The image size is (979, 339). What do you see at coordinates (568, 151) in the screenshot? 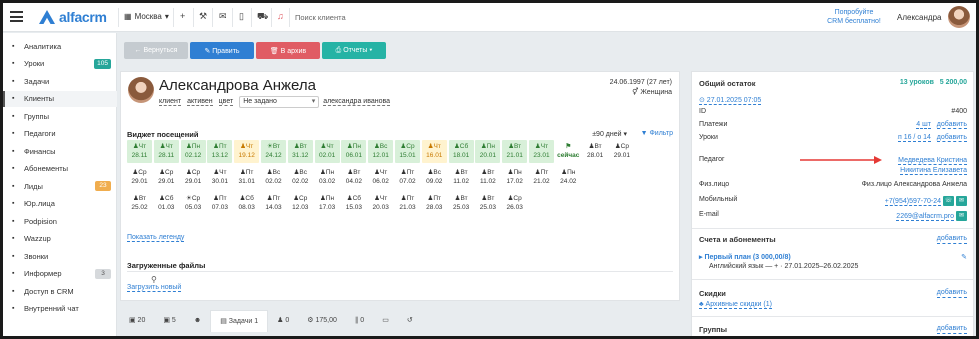
I see `attendance-cell: ⚑ сейчас` at bounding box center [568, 151].